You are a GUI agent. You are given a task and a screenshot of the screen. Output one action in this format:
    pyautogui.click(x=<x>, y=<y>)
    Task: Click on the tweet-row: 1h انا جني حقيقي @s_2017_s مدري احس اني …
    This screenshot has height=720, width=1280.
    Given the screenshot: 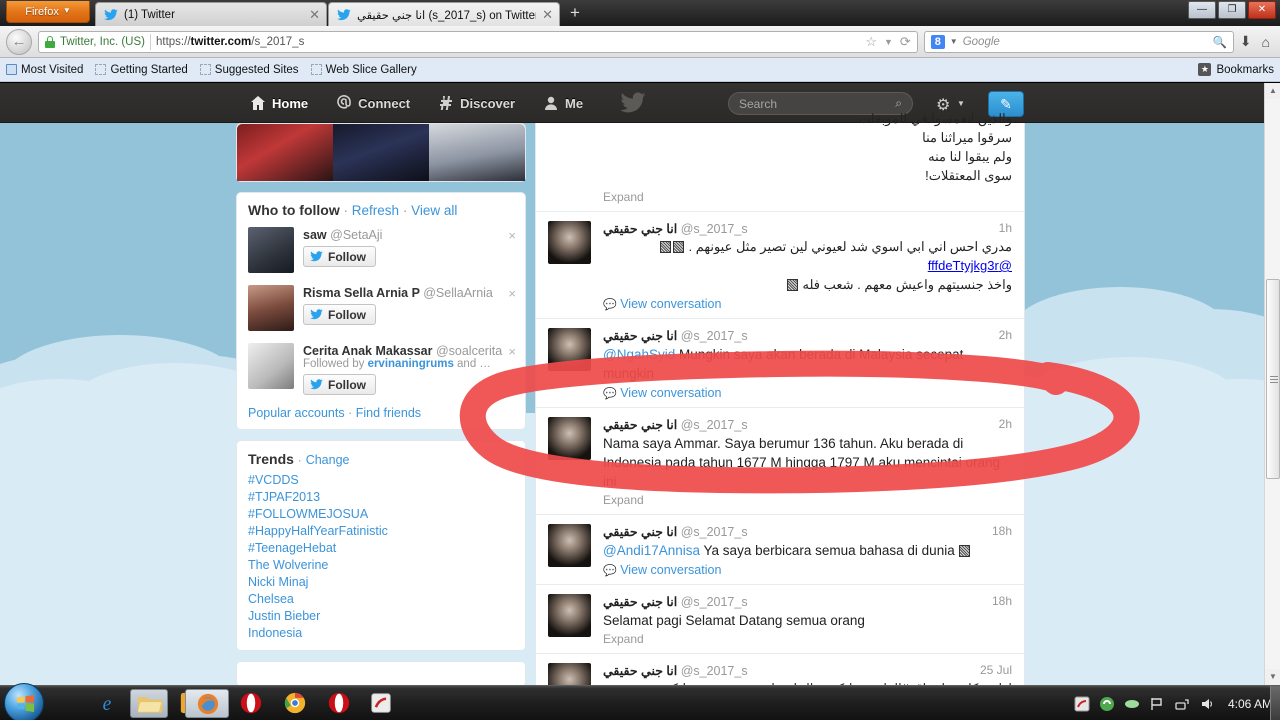 What is the action you would take?
    pyautogui.click(x=780, y=264)
    